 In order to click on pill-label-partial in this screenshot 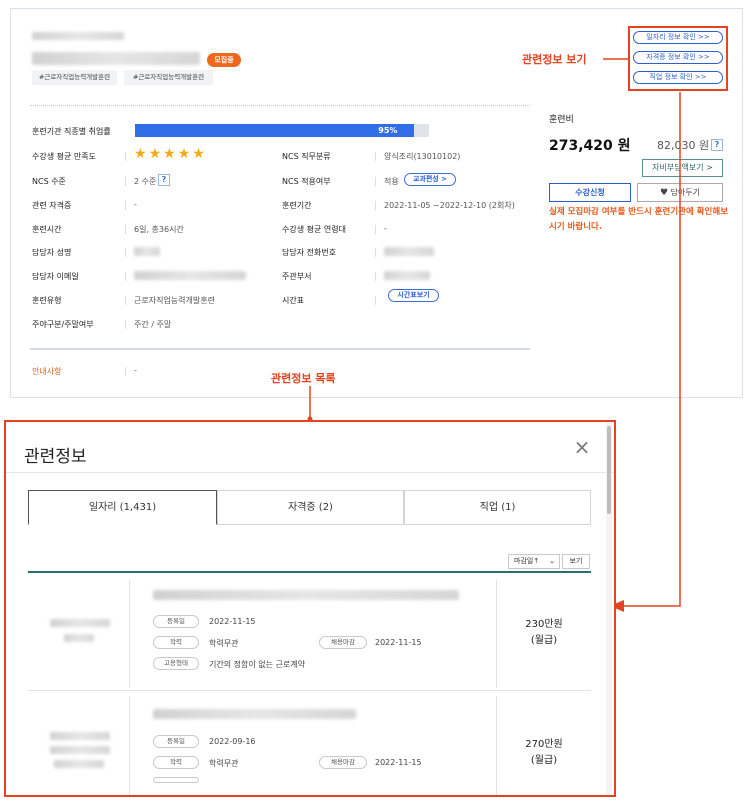, I will do `click(176, 780)`.